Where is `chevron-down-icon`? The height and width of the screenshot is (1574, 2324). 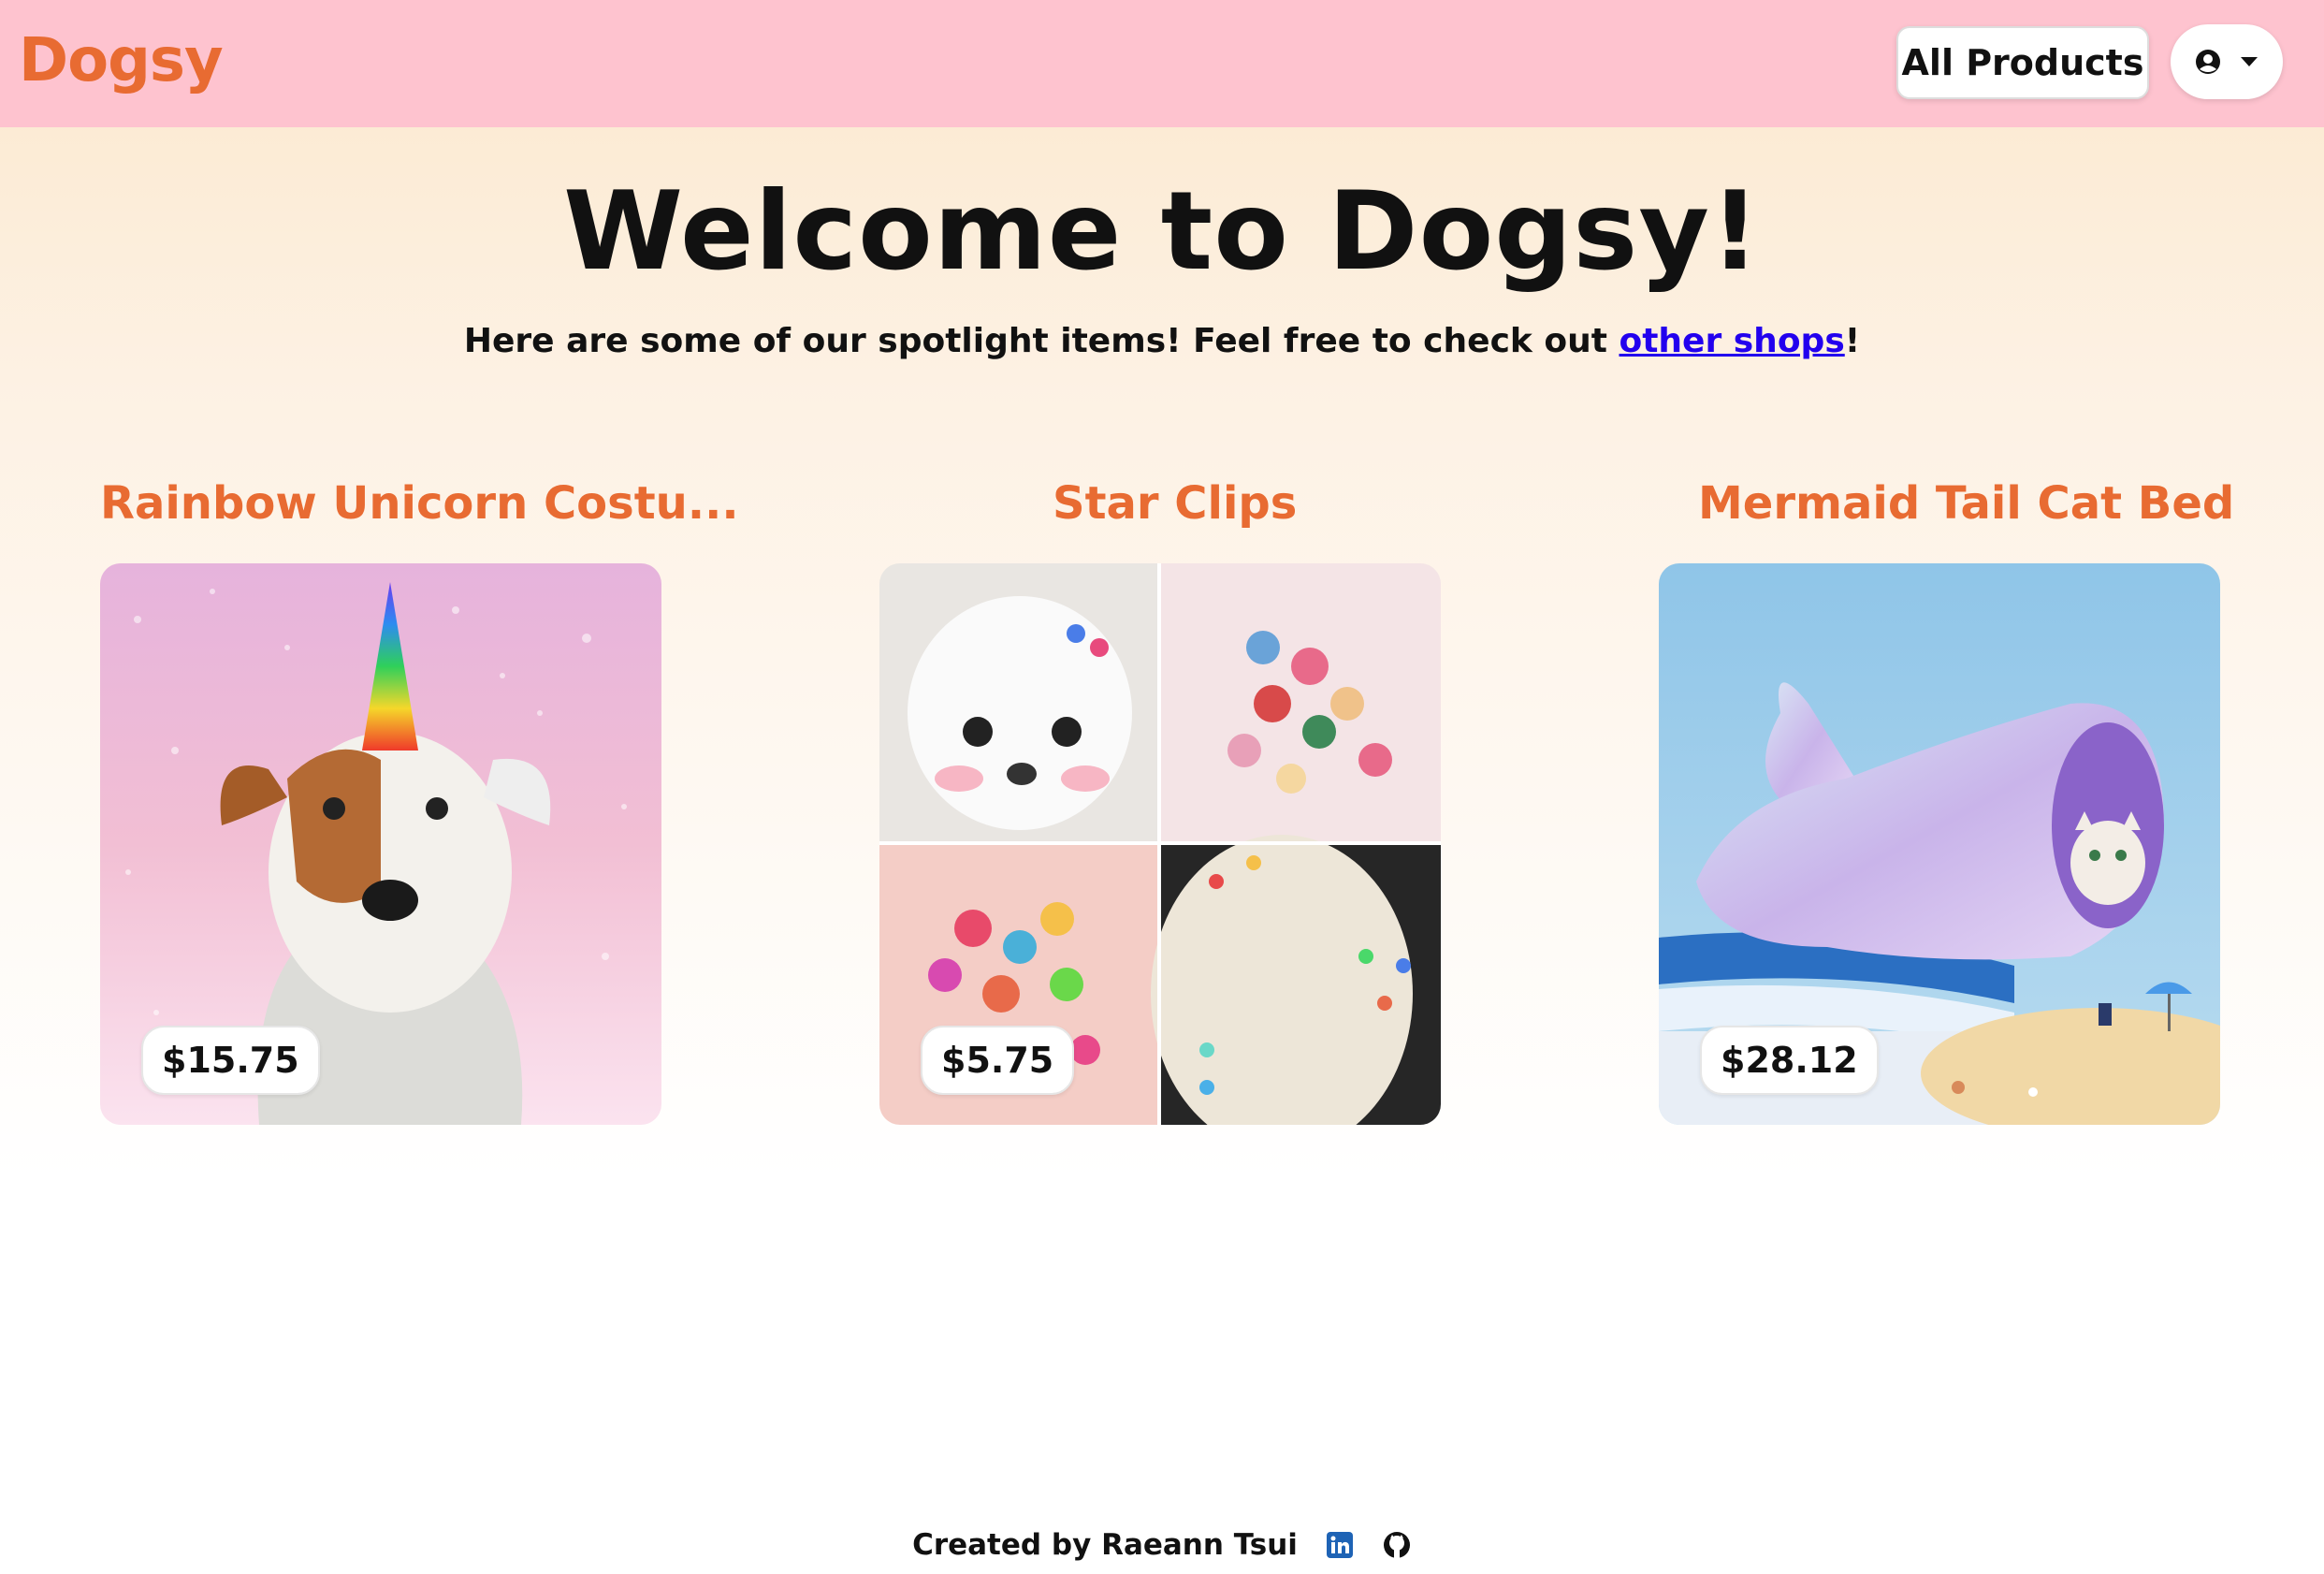 chevron-down-icon is located at coordinates (2250, 62).